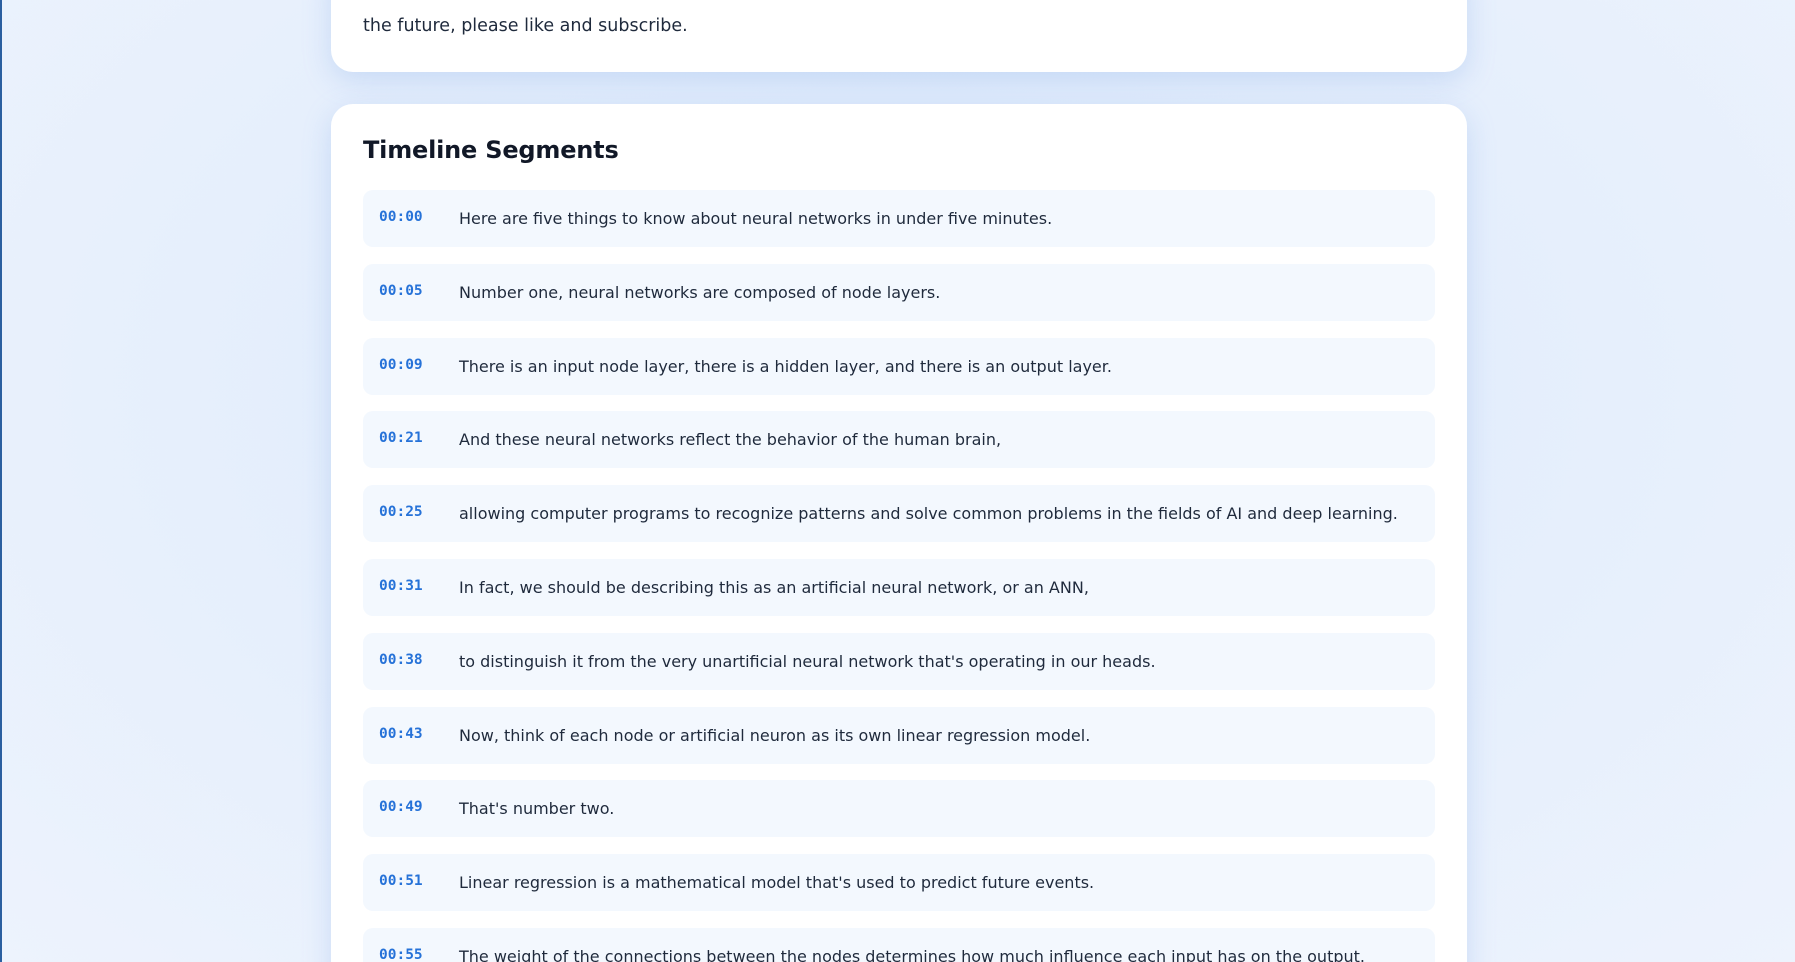 The width and height of the screenshot is (1795, 962). I want to click on description-card: the future, please like and subscribe., so click(899, 36).